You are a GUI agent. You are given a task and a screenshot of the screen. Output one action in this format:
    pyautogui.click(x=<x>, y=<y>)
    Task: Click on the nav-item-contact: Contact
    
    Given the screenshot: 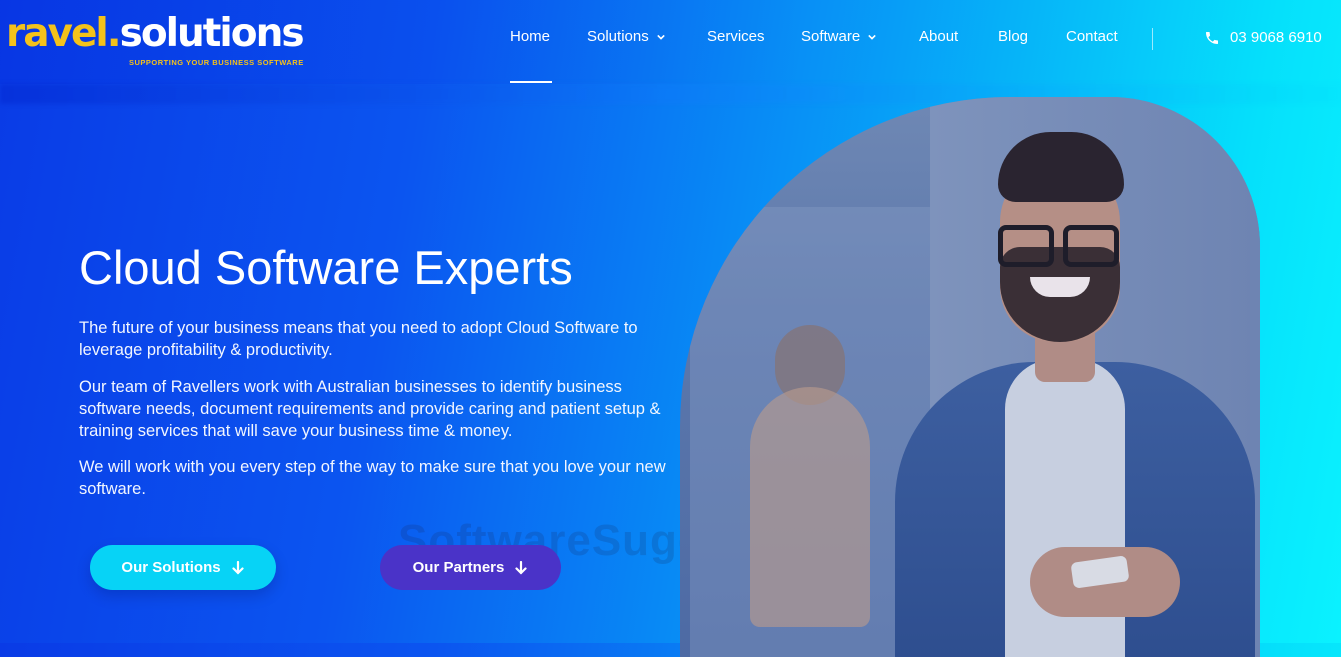 What is the action you would take?
    pyautogui.click(x=1092, y=36)
    